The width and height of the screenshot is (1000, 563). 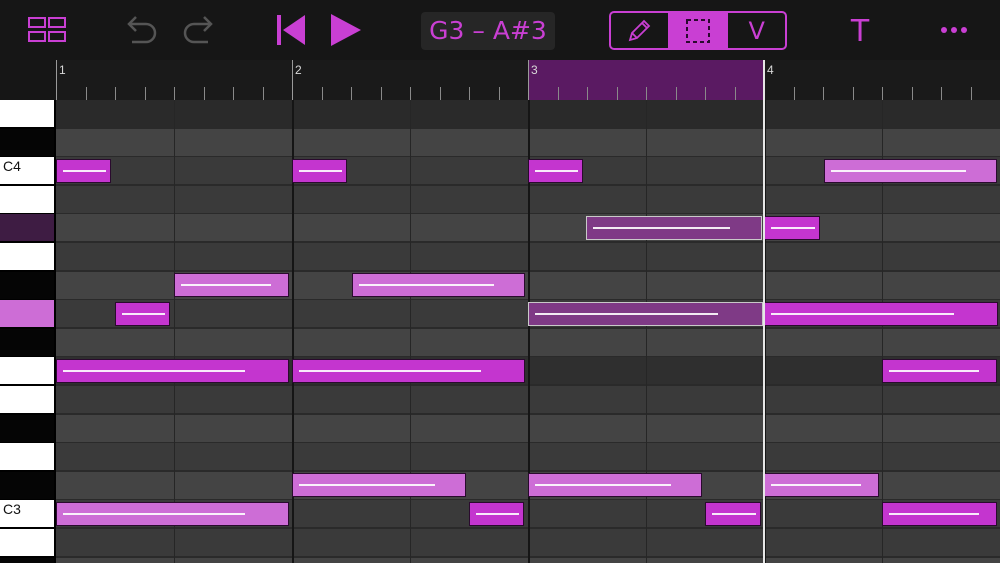 What do you see at coordinates (639, 30) in the screenshot?
I see `pencil-tool-button` at bounding box center [639, 30].